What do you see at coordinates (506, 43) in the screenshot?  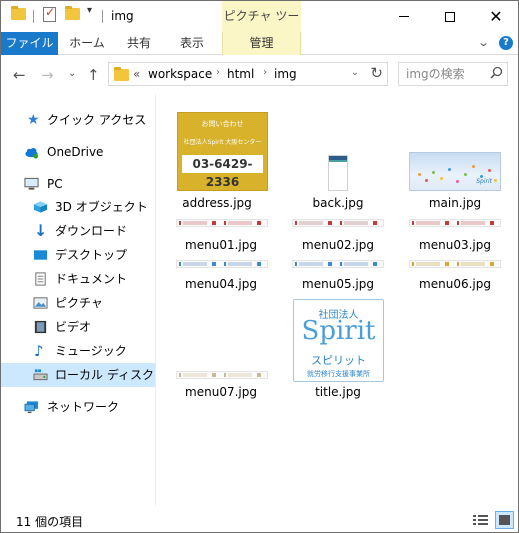 I see `help-icon: ?` at bounding box center [506, 43].